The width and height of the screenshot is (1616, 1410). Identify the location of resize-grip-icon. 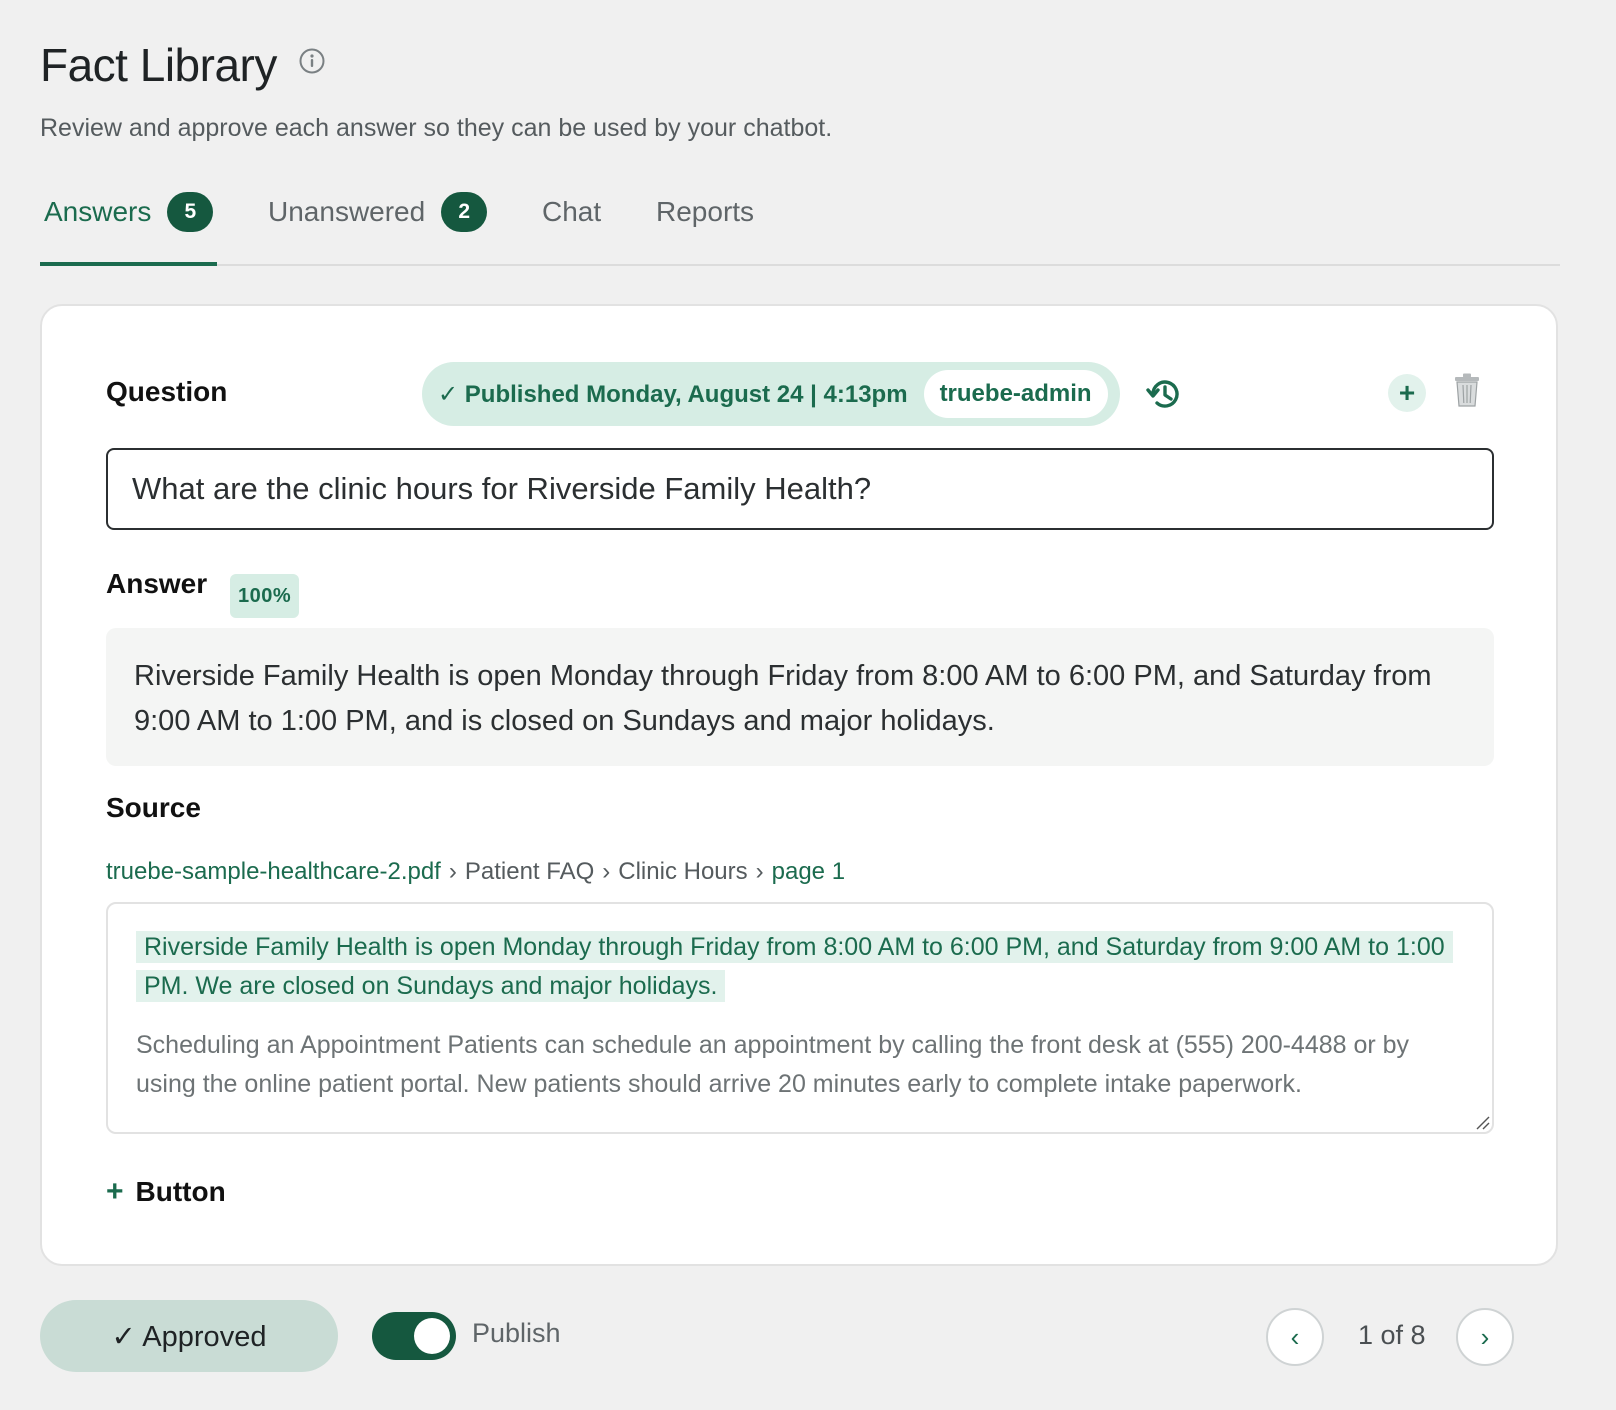
(1482, 1122).